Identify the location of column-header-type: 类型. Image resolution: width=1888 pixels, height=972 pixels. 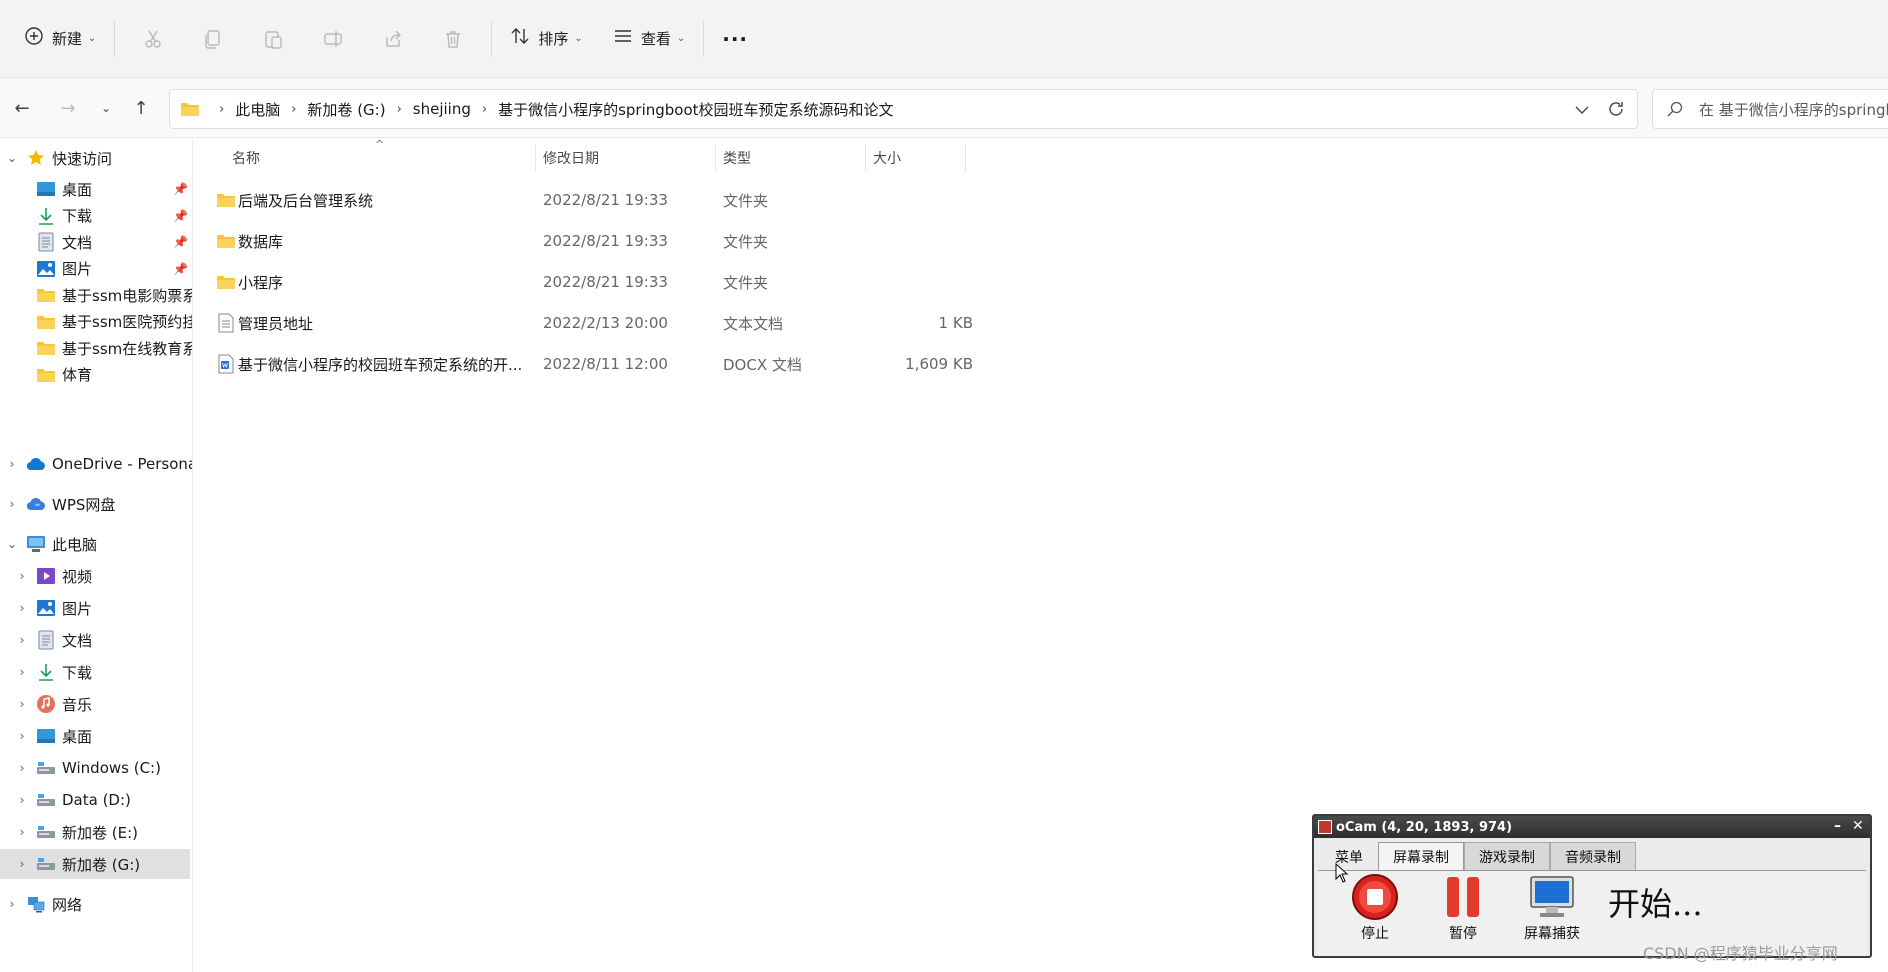
(737, 158).